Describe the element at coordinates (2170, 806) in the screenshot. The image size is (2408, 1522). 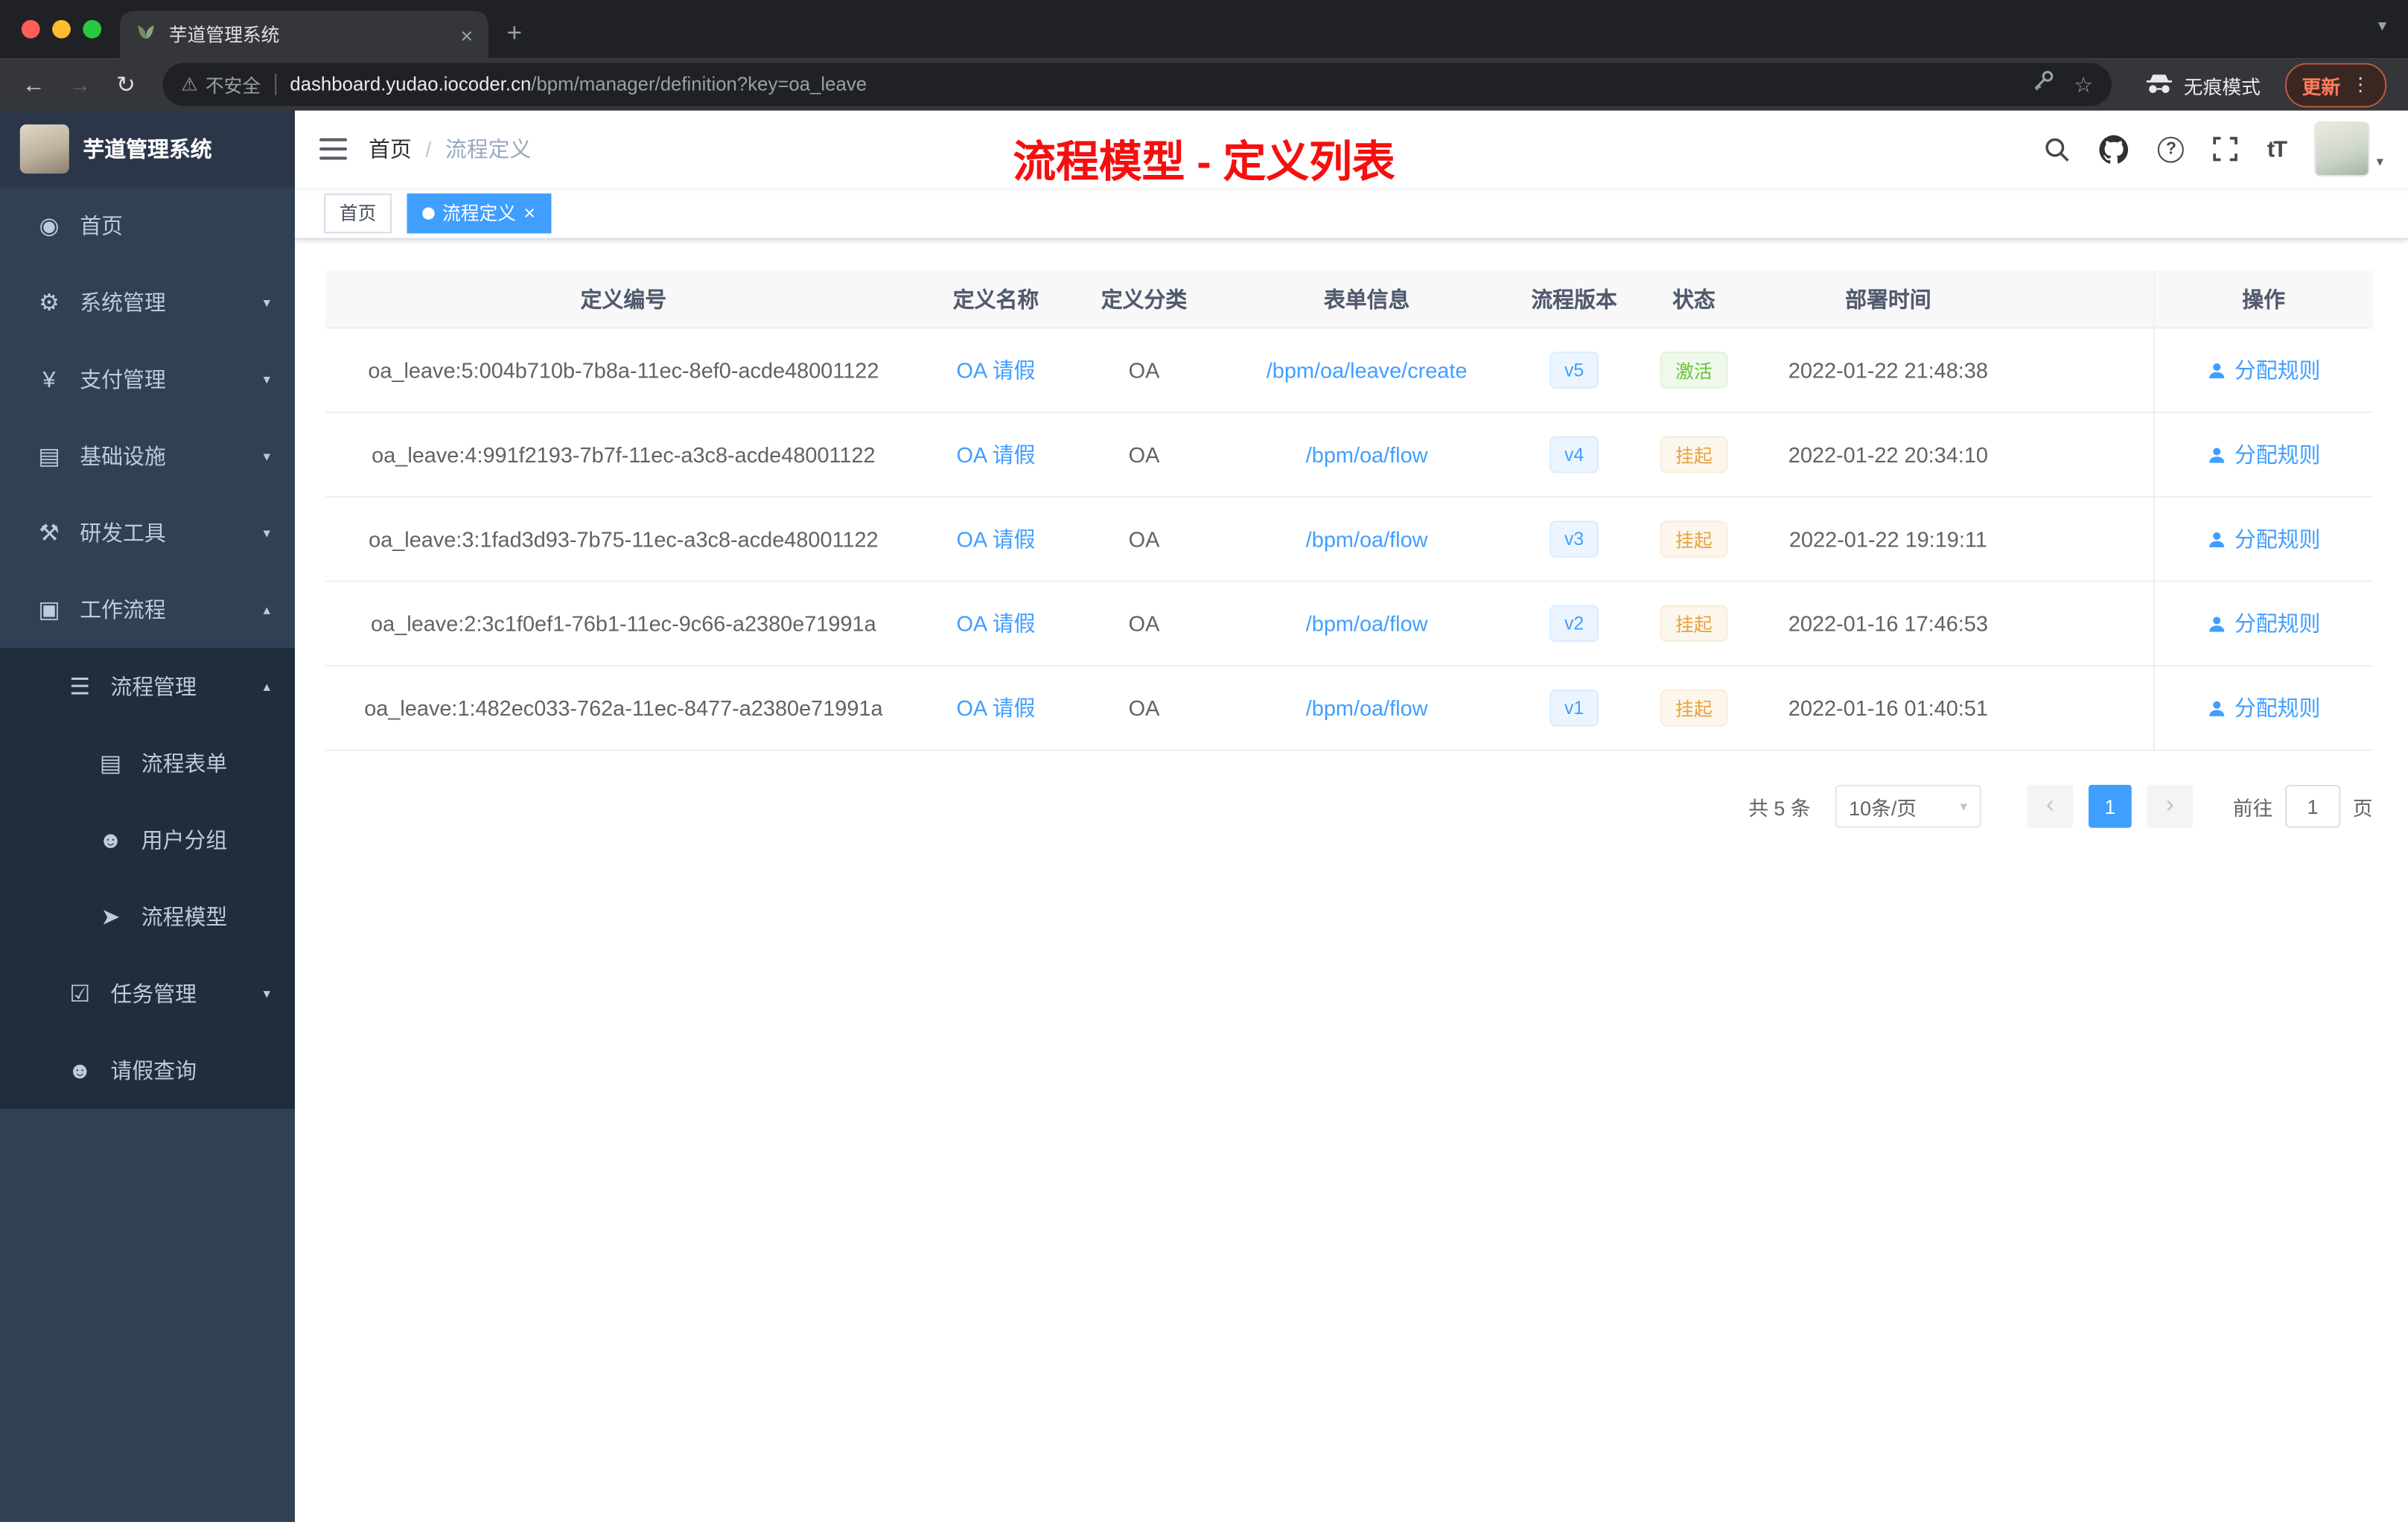
I see `next-page-button: ›` at that location.